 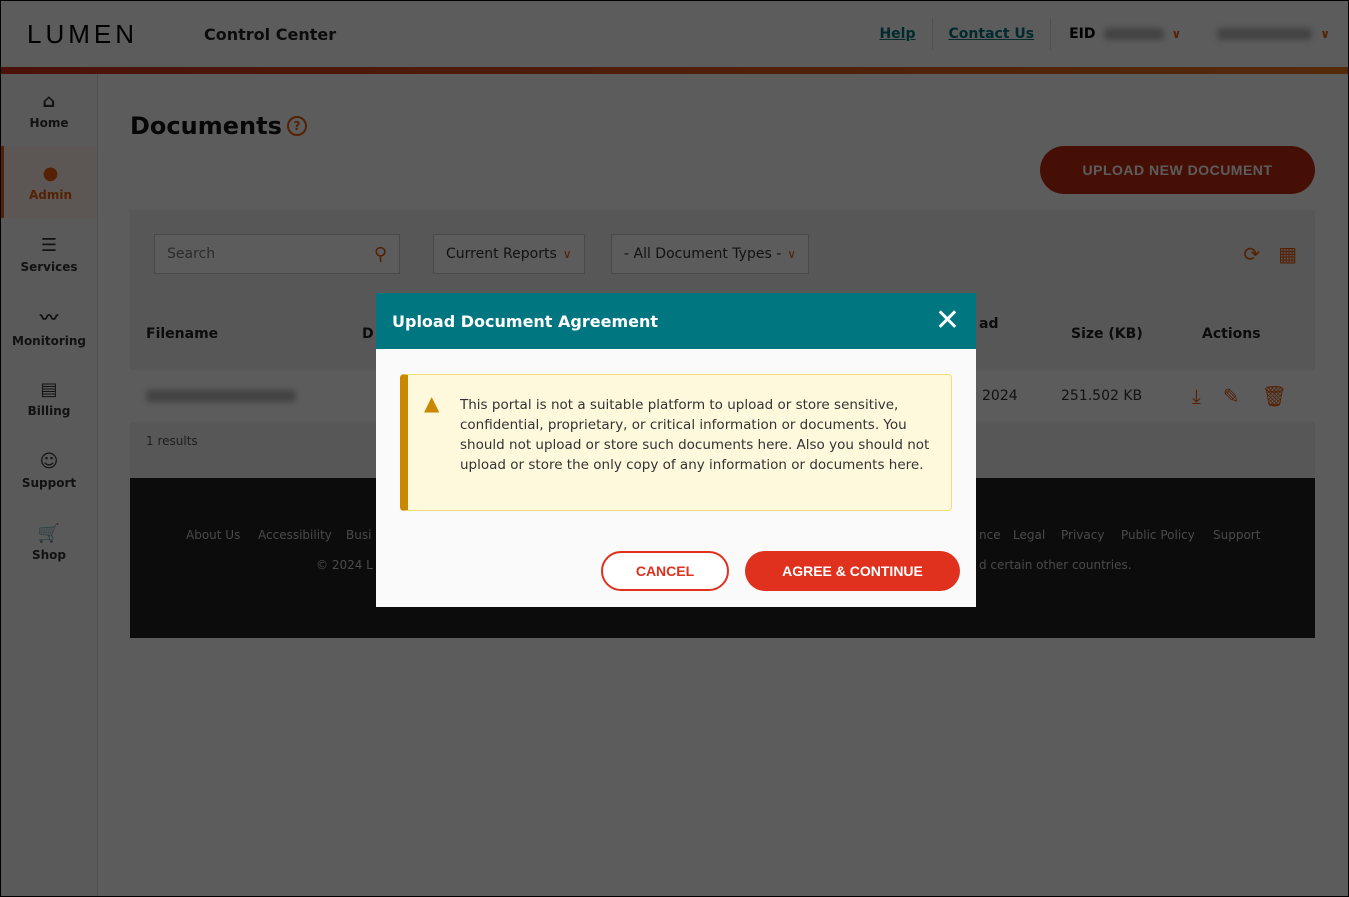 What do you see at coordinates (49, 389) in the screenshot?
I see `invoice-icon: ▤` at bounding box center [49, 389].